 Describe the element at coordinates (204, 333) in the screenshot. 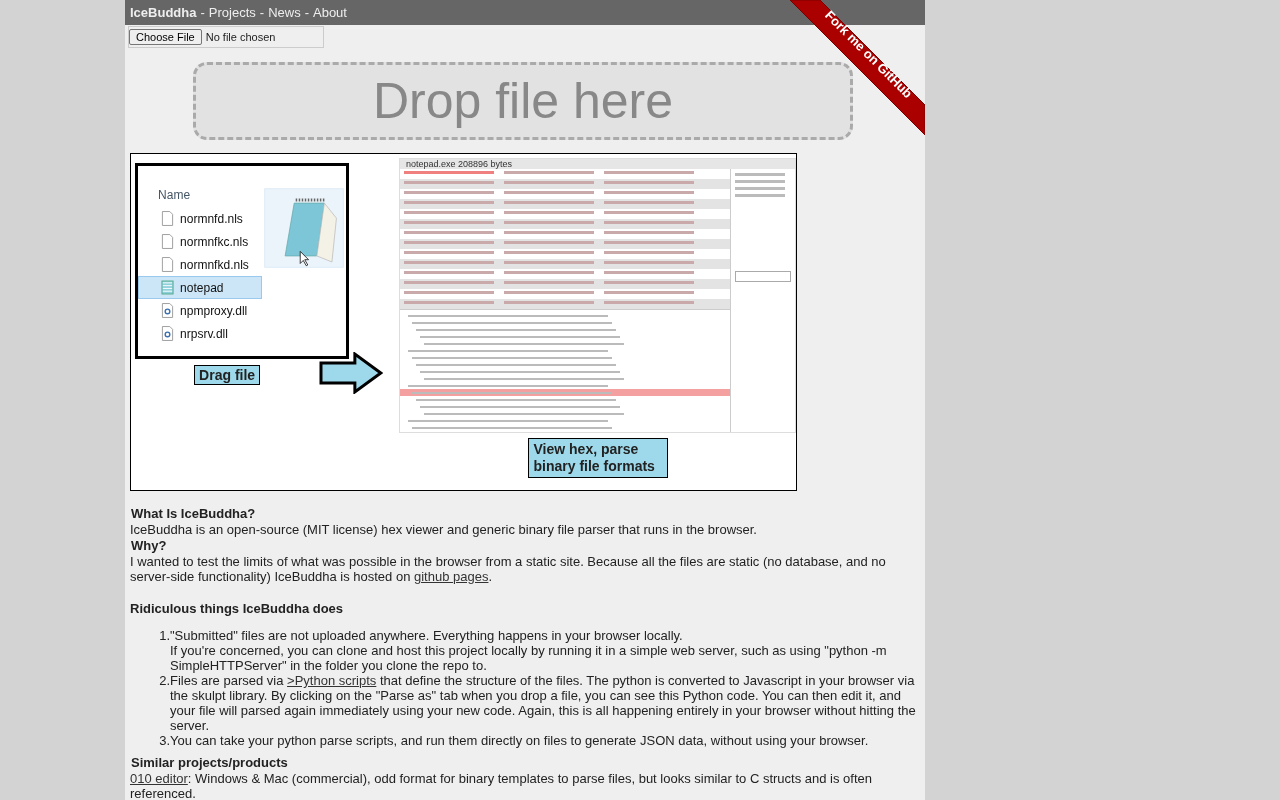

I see `file-name: nrpsrv.dll` at that location.